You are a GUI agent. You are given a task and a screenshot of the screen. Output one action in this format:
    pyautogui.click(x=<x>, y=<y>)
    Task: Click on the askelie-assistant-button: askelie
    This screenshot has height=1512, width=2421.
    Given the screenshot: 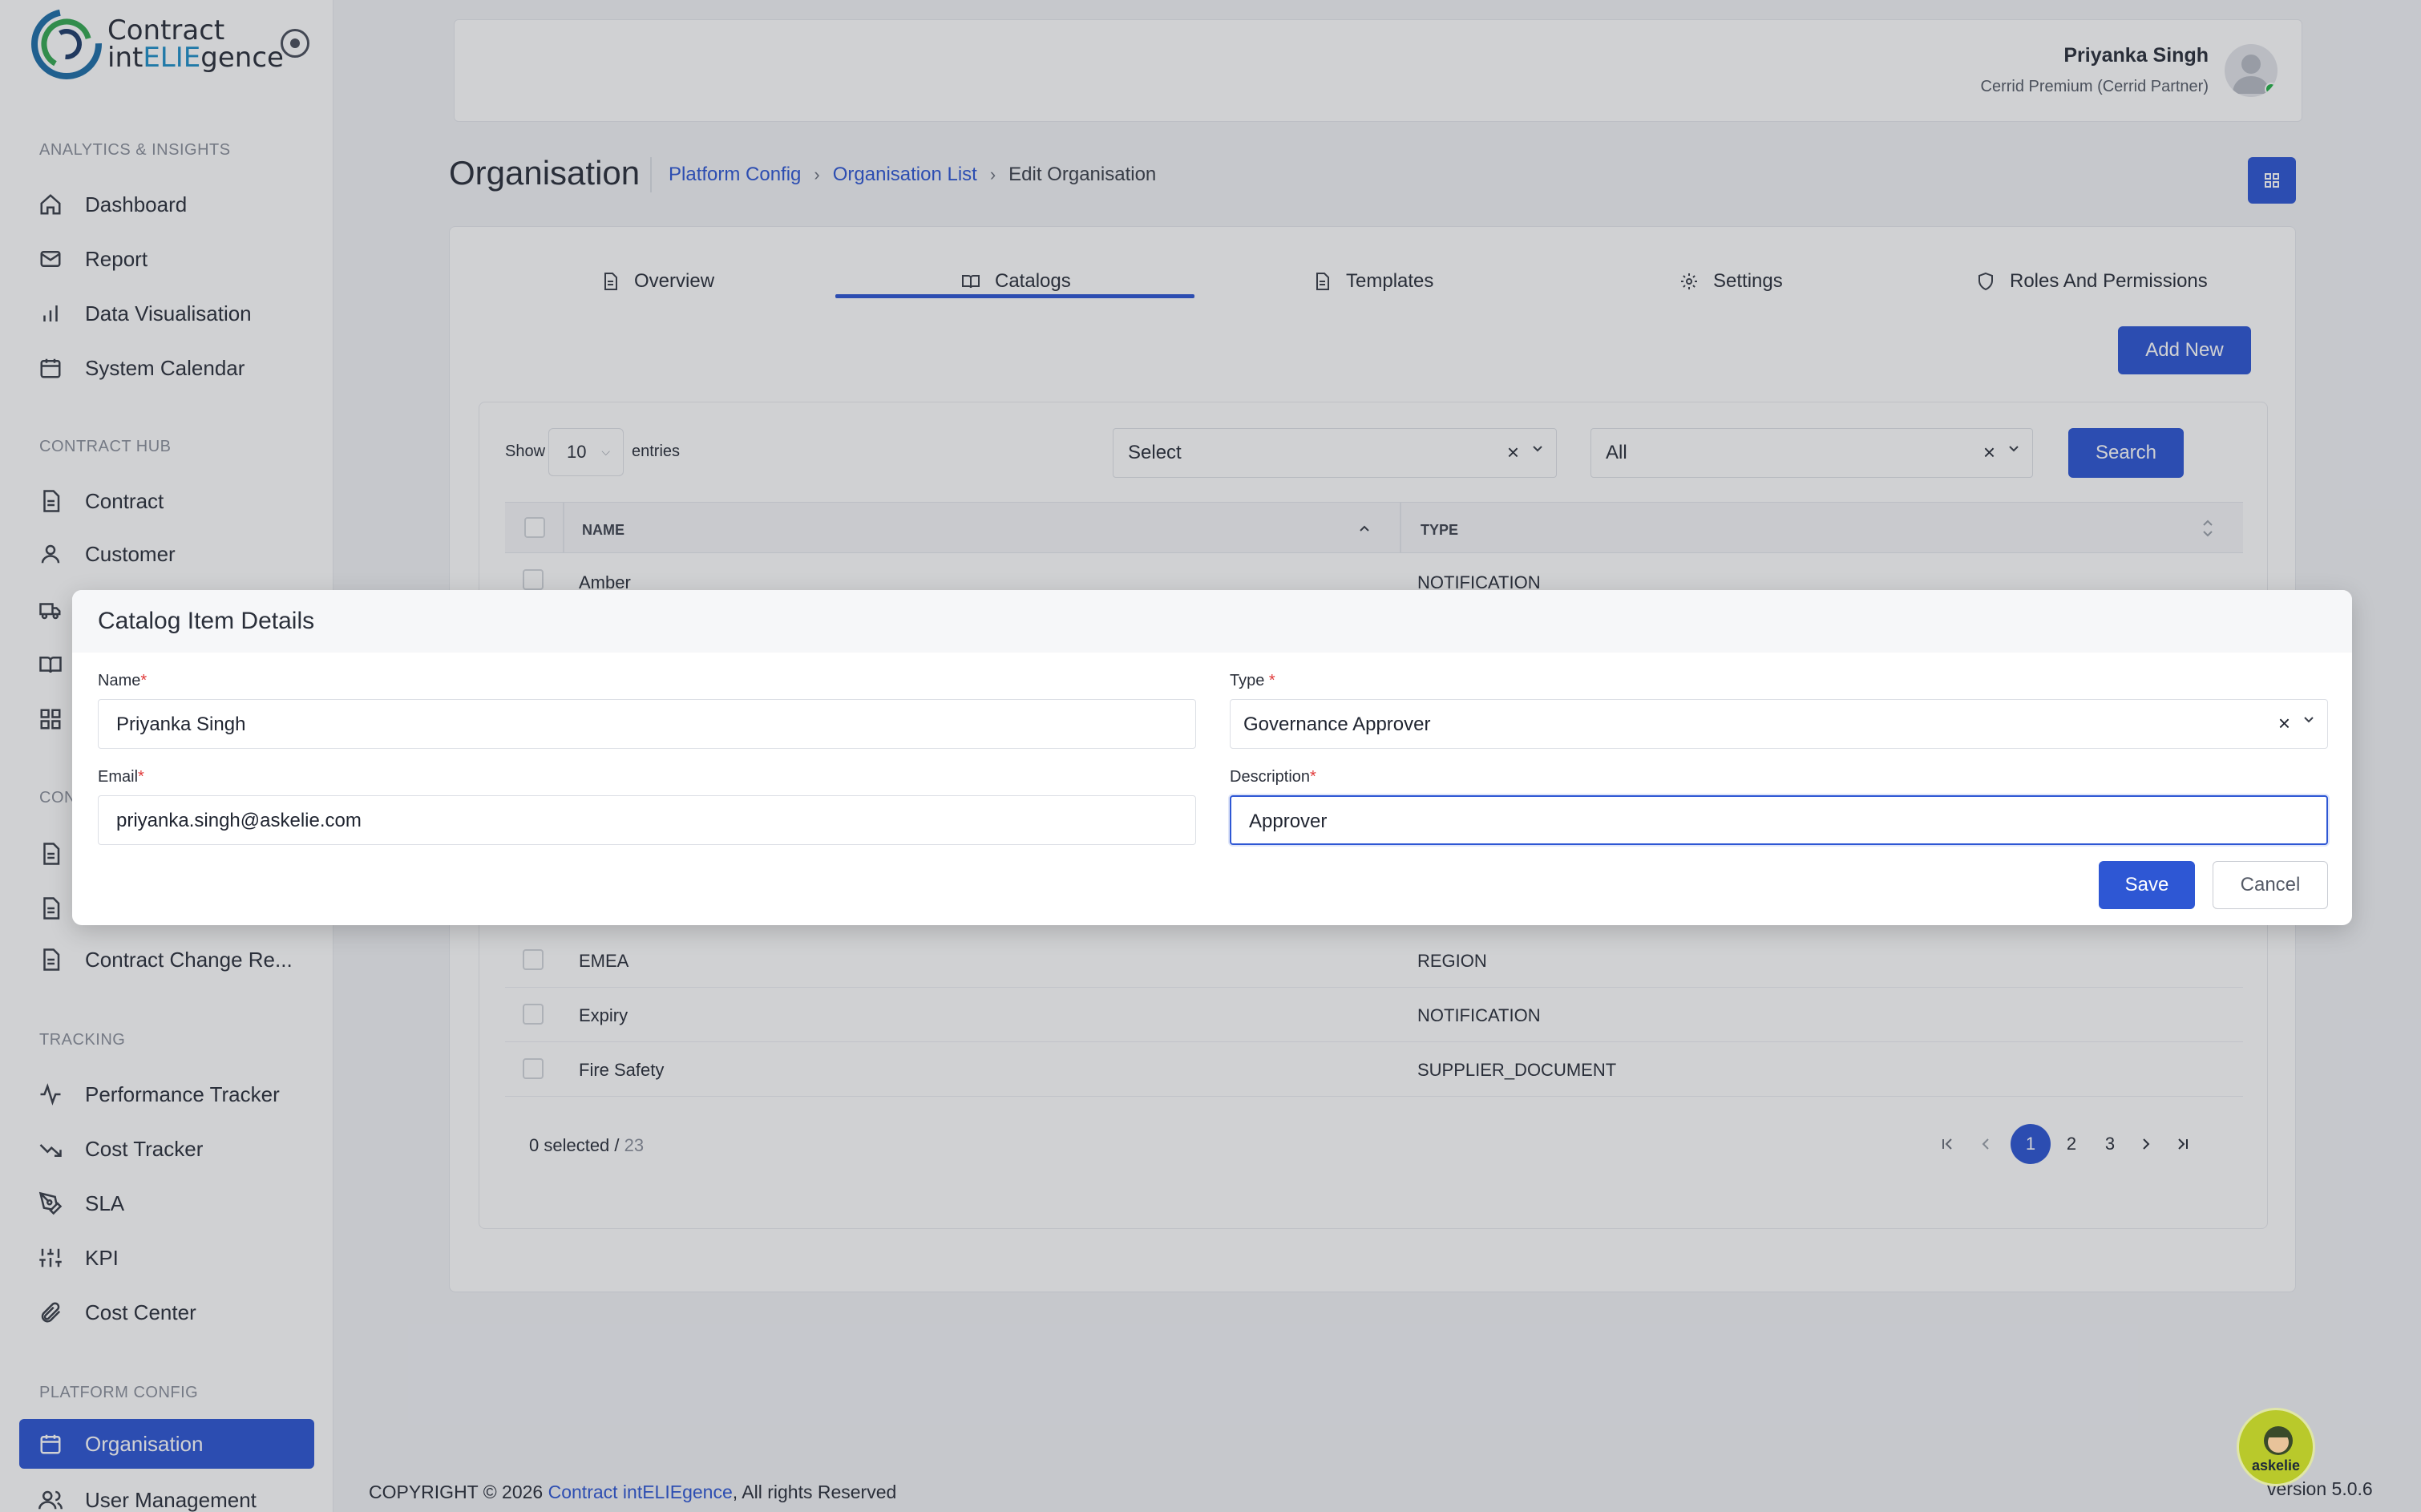 What is the action you would take?
    pyautogui.click(x=2276, y=1447)
    